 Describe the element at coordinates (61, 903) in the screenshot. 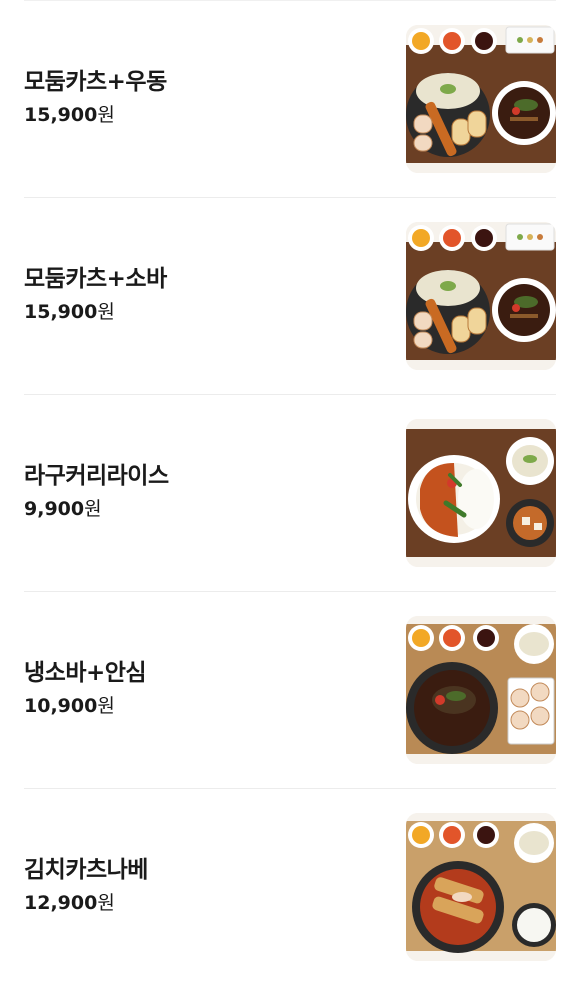

I see `price-value: 12,900` at that location.